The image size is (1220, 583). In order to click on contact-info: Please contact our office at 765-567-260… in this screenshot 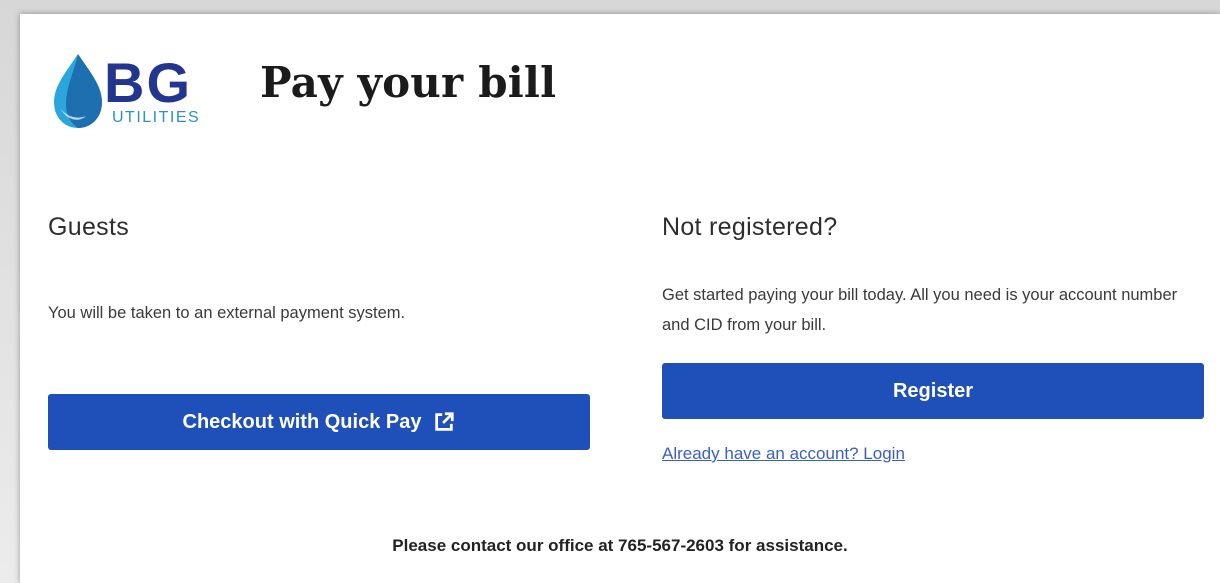, I will do `click(620, 545)`.